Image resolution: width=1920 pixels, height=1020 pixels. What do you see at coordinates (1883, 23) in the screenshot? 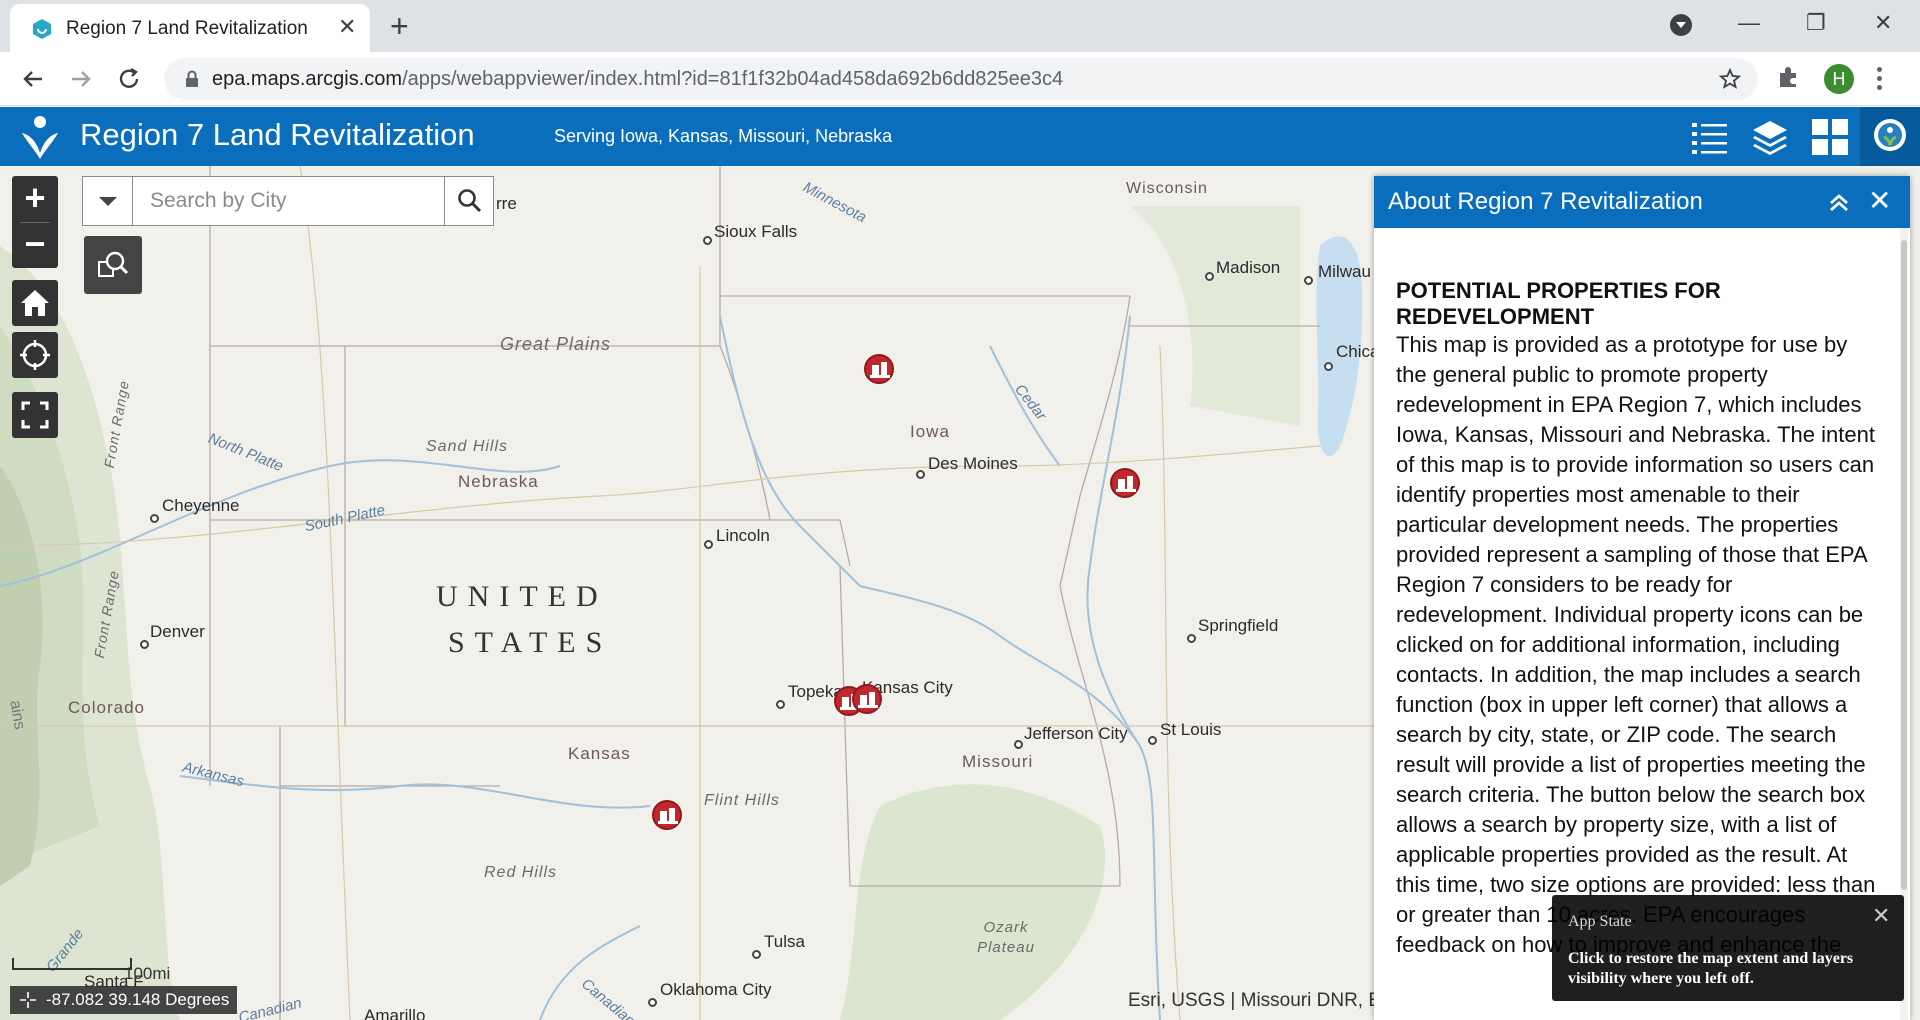
I see `window-close-icon: ✕` at bounding box center [1883, 23].